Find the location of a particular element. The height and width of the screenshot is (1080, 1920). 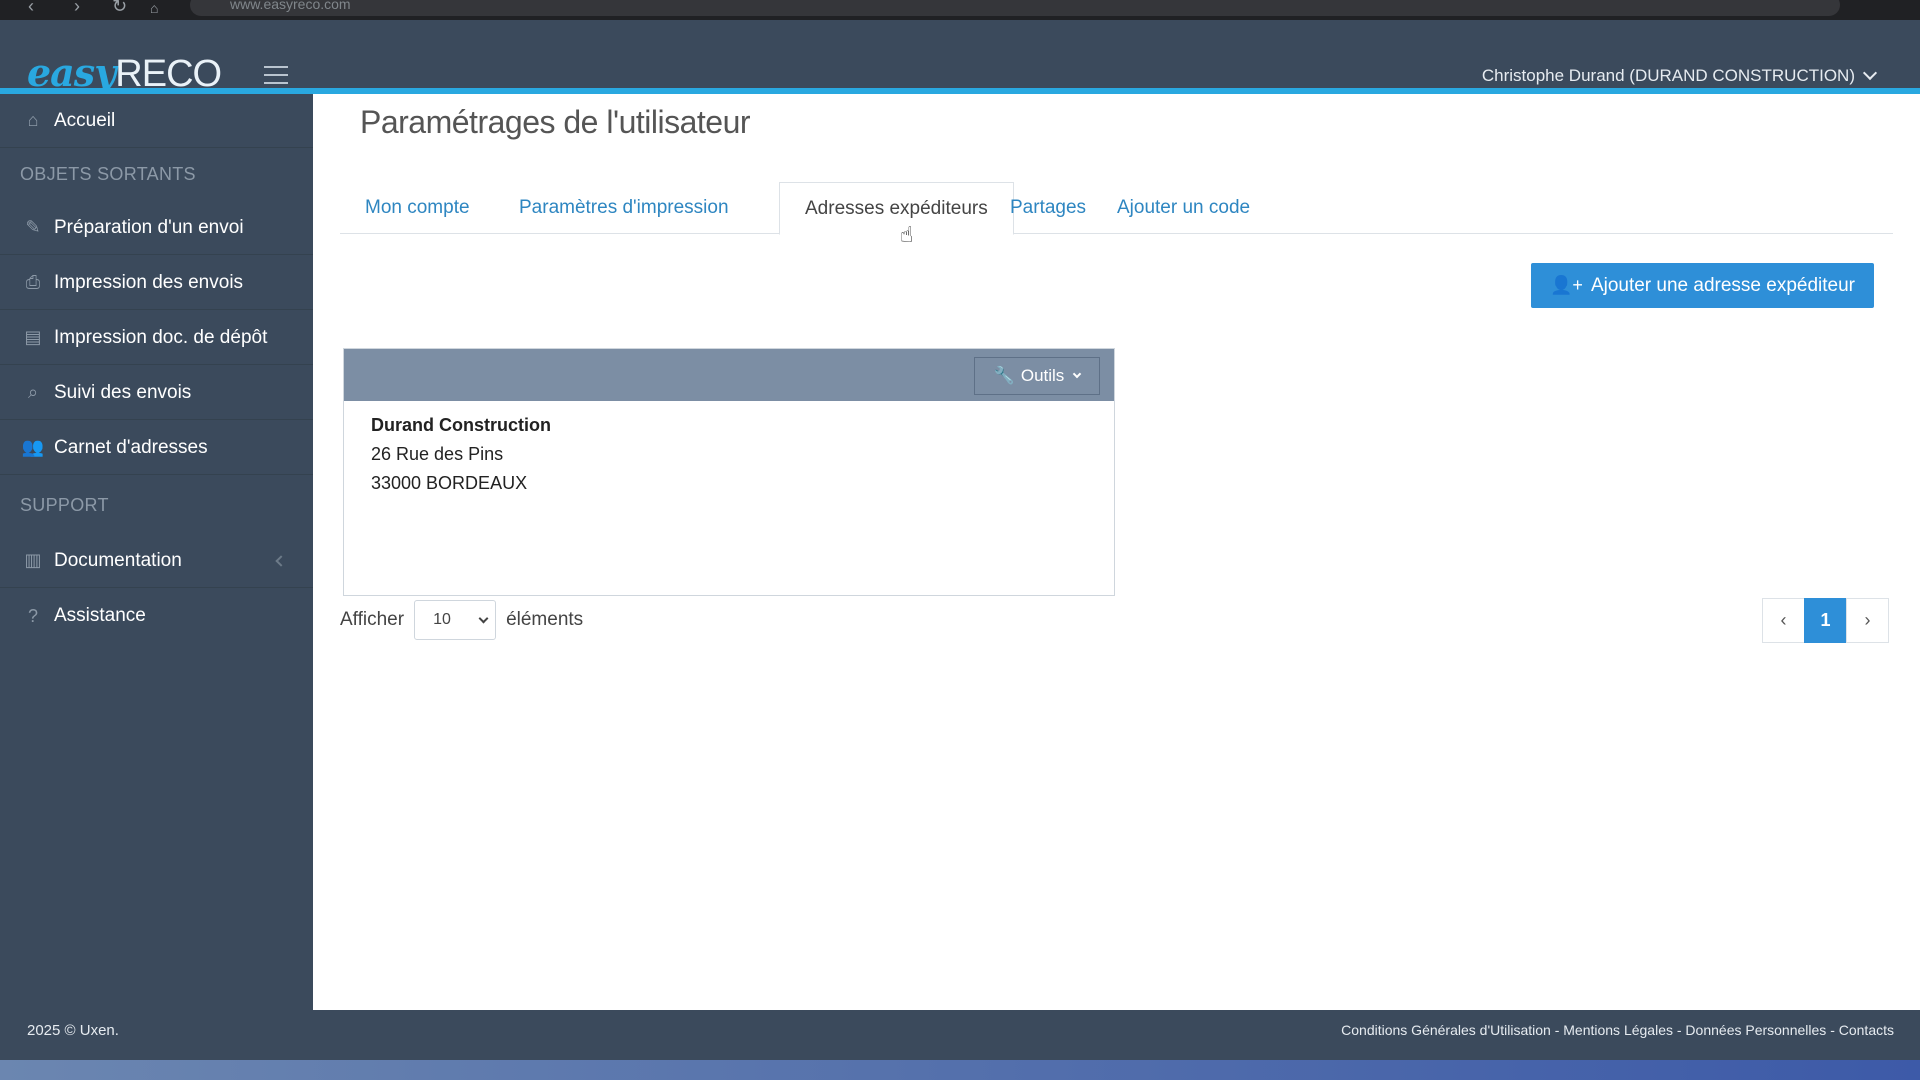

sidebar-item-label: Assistance is located at coordinates (100, 615).